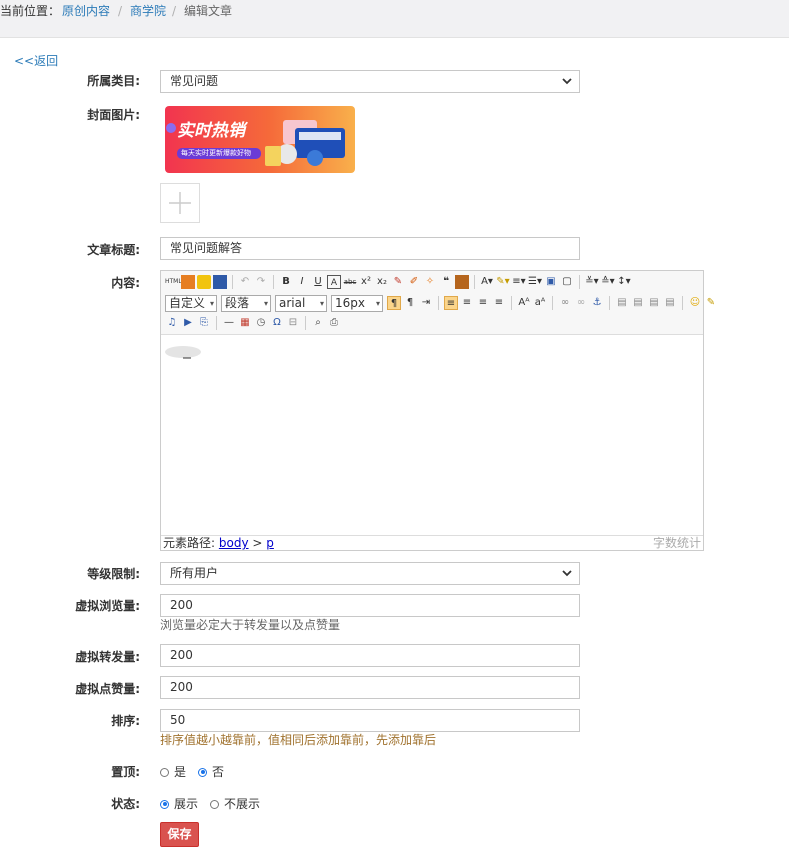 This screenshot has height=849, width=789. What do you see at coordinates (216, 153) in the screenshot?
I see `cover-banner-subtitle: 每天实时更新爆款好物` at bounding box center [216, 153].